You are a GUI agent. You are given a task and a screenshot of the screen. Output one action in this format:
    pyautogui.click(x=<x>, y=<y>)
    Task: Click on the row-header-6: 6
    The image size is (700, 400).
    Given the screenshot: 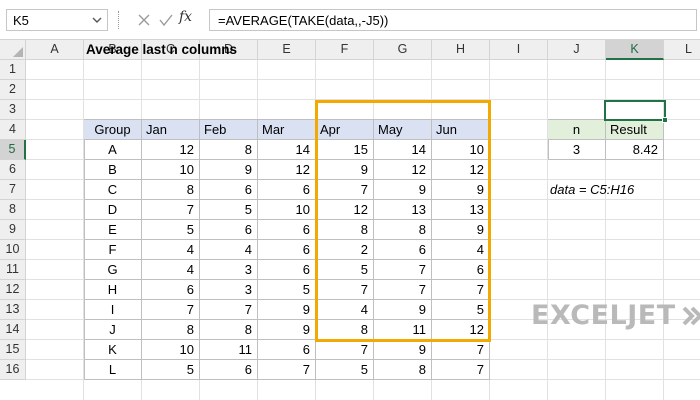 What is the action you would take?
    pyautogui.click(x=13, y=170)
    